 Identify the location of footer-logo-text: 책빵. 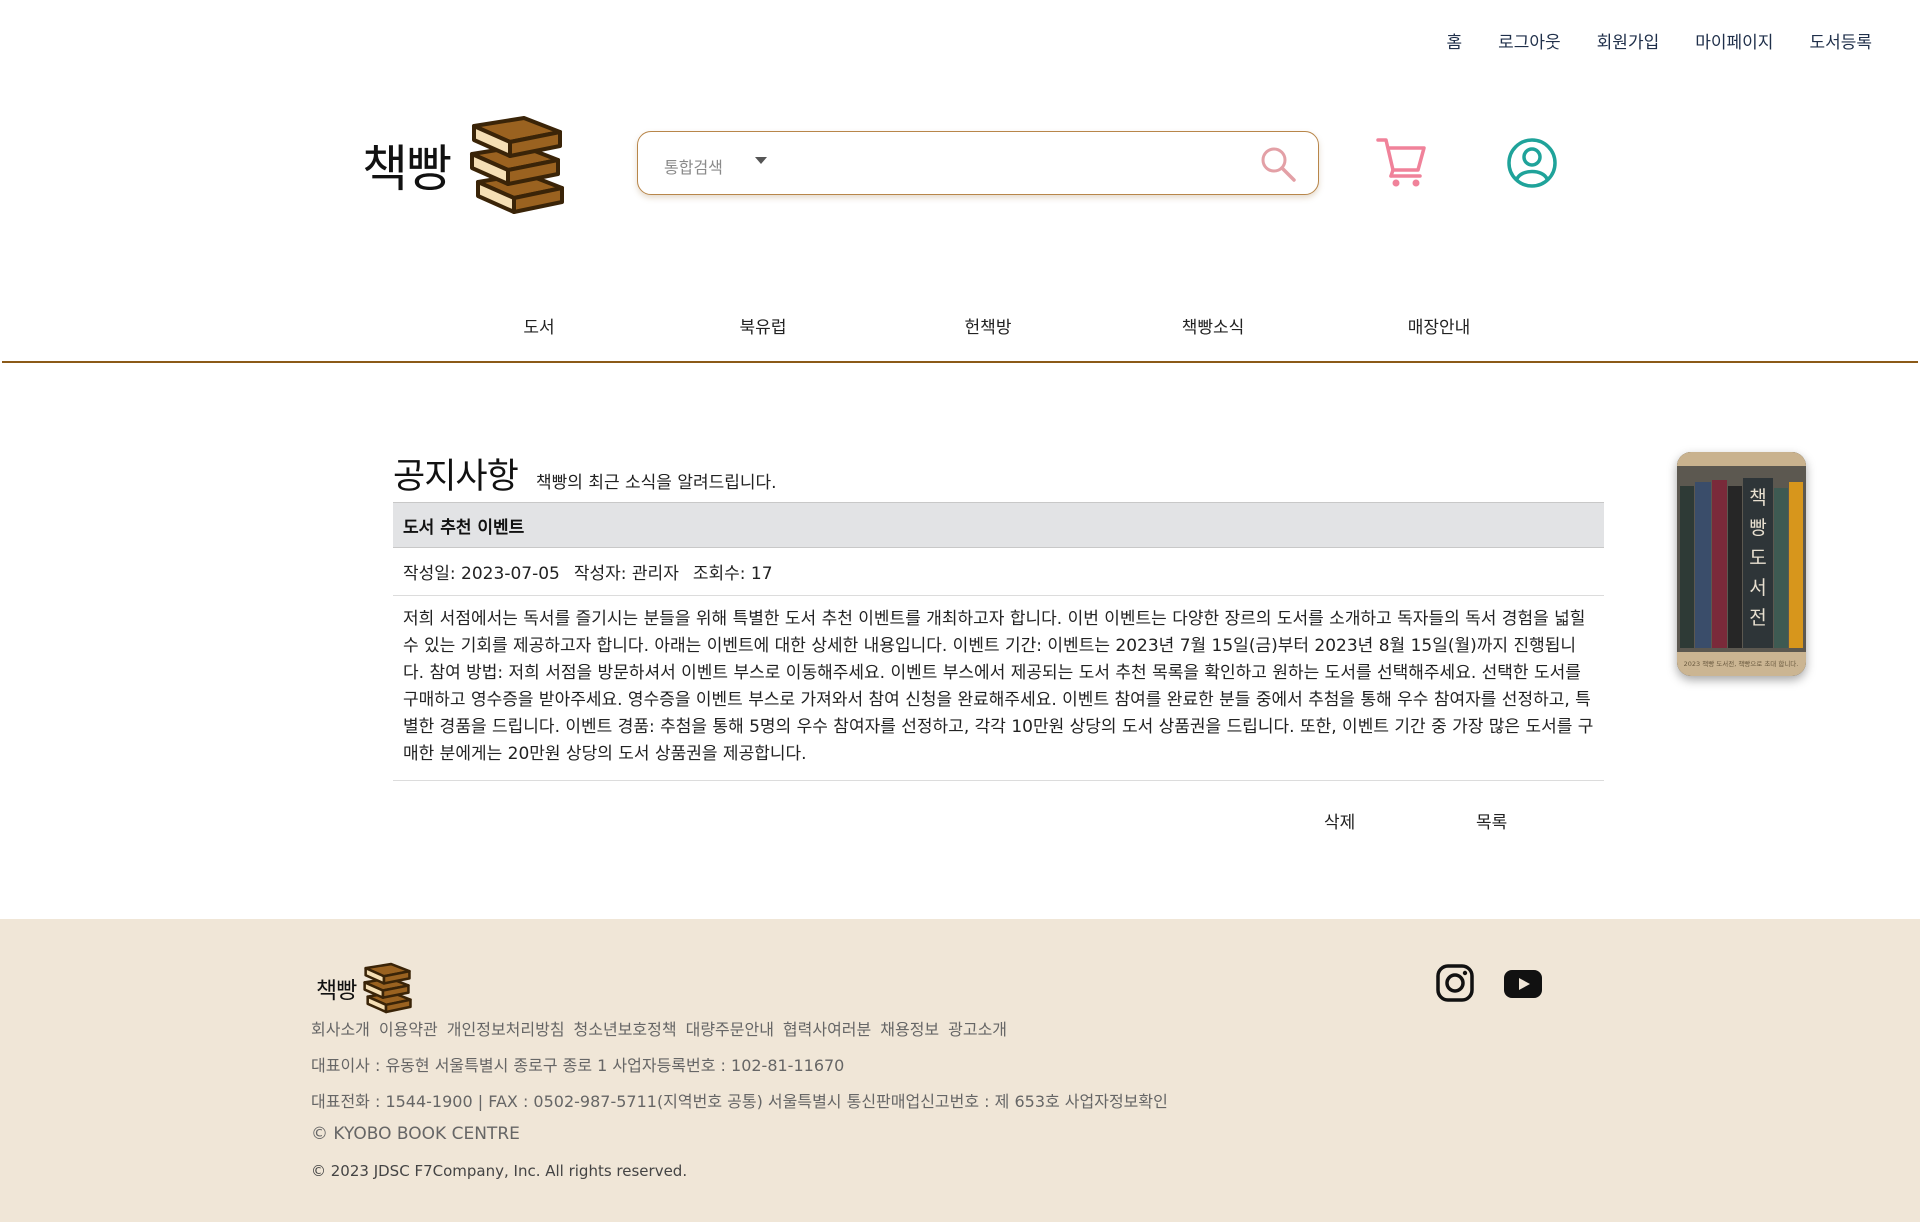
(336, 991).